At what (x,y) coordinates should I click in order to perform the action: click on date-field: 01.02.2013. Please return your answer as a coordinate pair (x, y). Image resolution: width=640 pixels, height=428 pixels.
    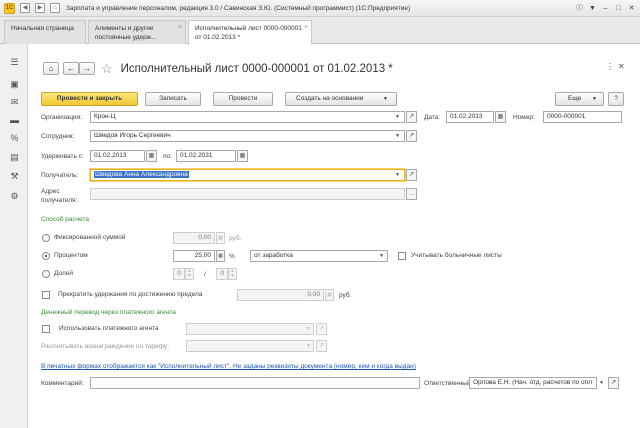
    Looking at the image, I should click on (470, 117).